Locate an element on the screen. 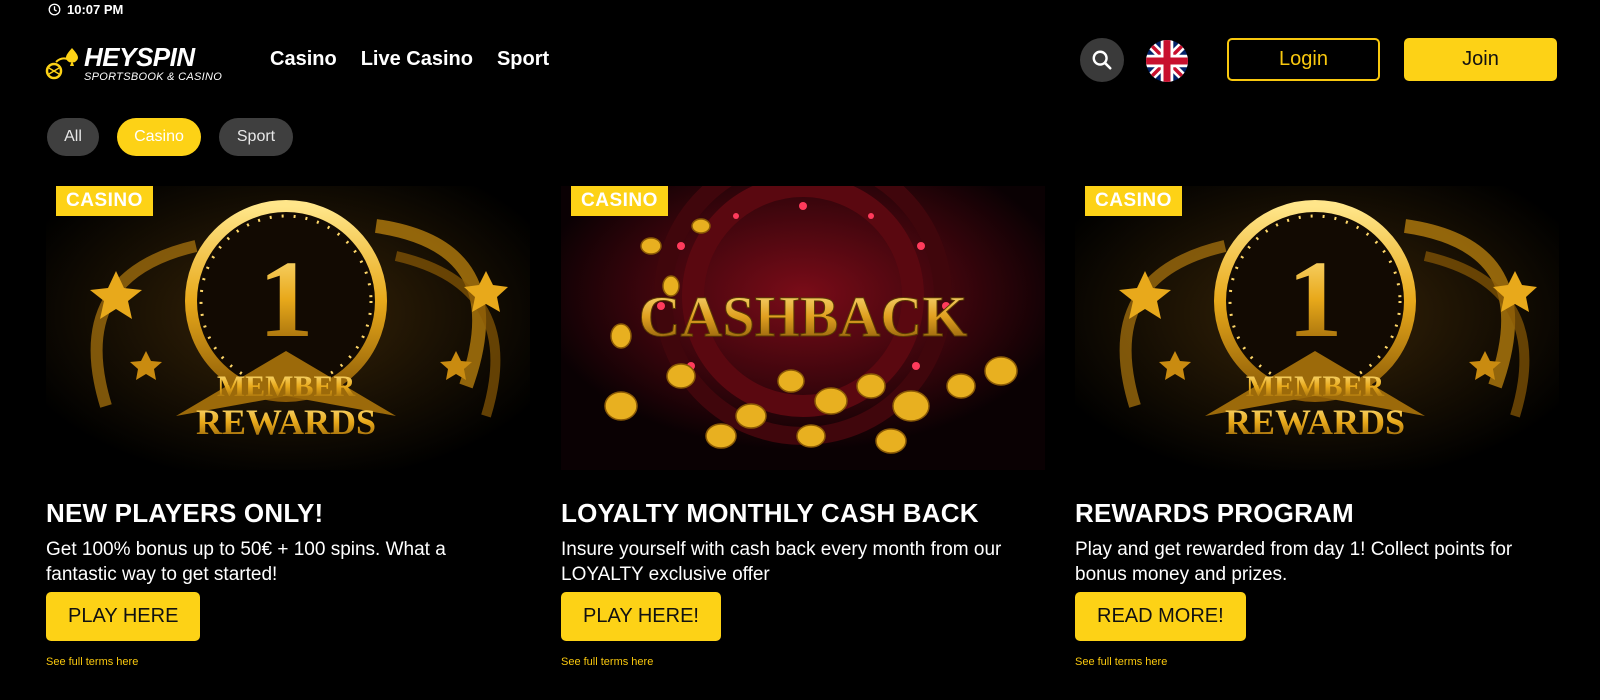 The height and width of the screenshot is (700, 1600). search-button is located at coordinates (1102, 60).